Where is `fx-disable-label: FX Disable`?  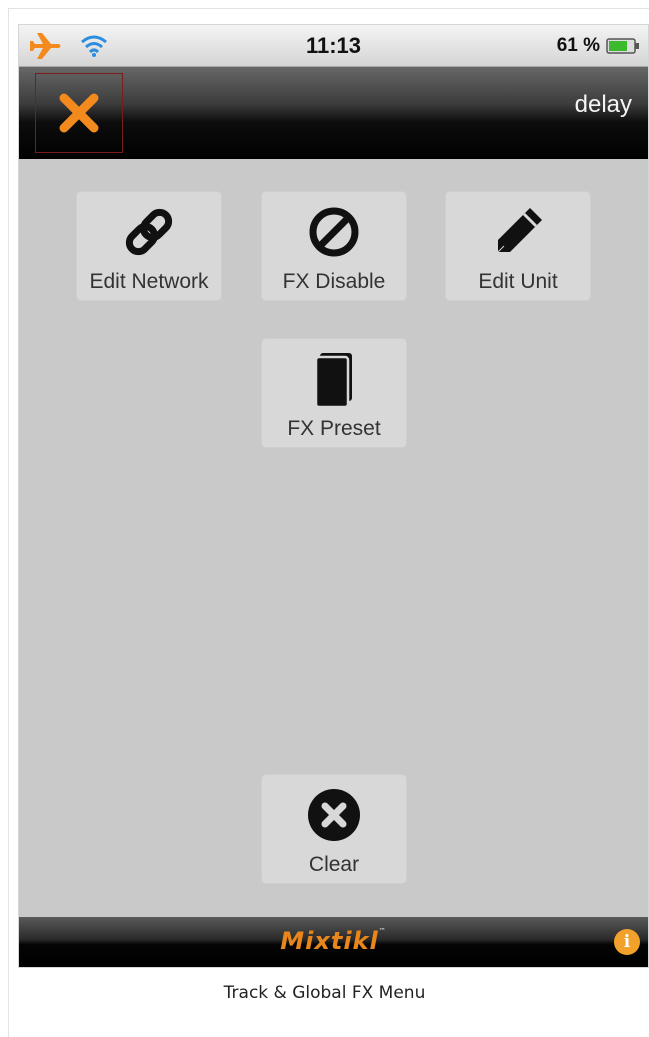
fx-disable-label: FX Disable is located at coordinates (334, 281).